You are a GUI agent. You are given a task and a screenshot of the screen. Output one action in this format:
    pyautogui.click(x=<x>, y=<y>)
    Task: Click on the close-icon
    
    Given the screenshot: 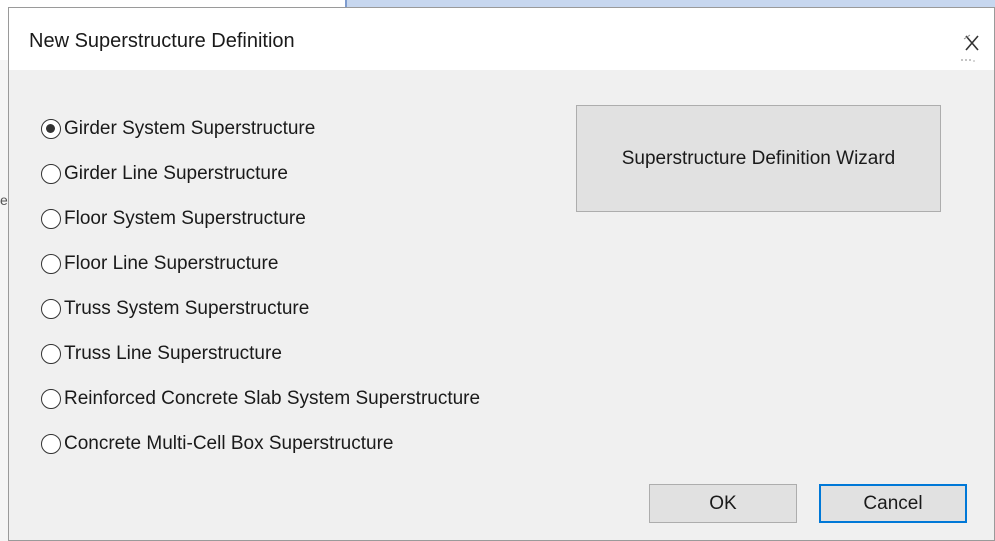 What is the action you would take?
    pyautogui.click(x=970, y=48)
    